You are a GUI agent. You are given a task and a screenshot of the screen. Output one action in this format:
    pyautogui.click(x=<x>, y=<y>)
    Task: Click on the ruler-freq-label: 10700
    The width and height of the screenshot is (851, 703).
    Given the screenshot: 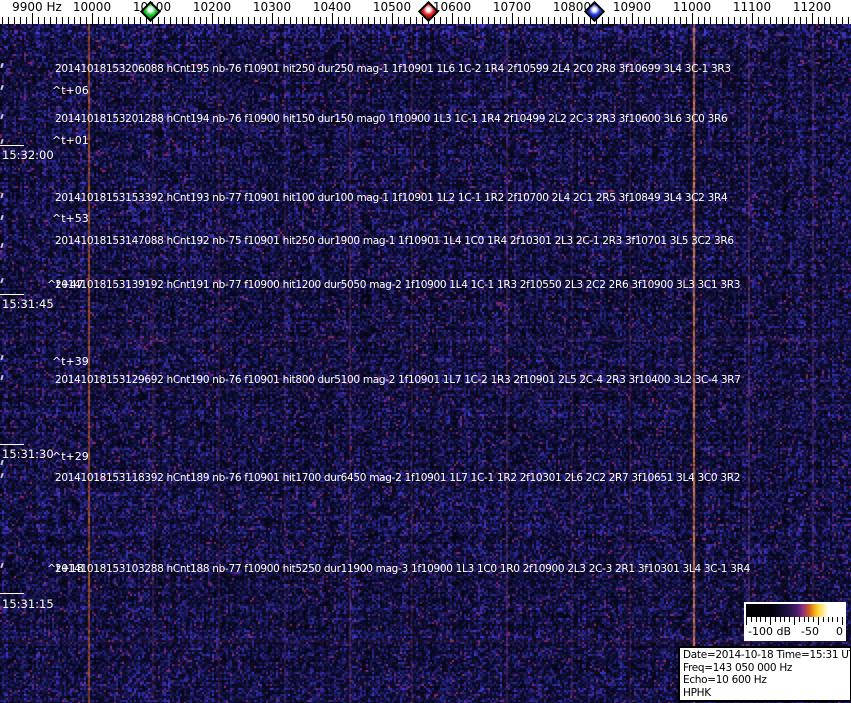 What is the action you would take?
    pyautogui.click(x=512, y=7)
    